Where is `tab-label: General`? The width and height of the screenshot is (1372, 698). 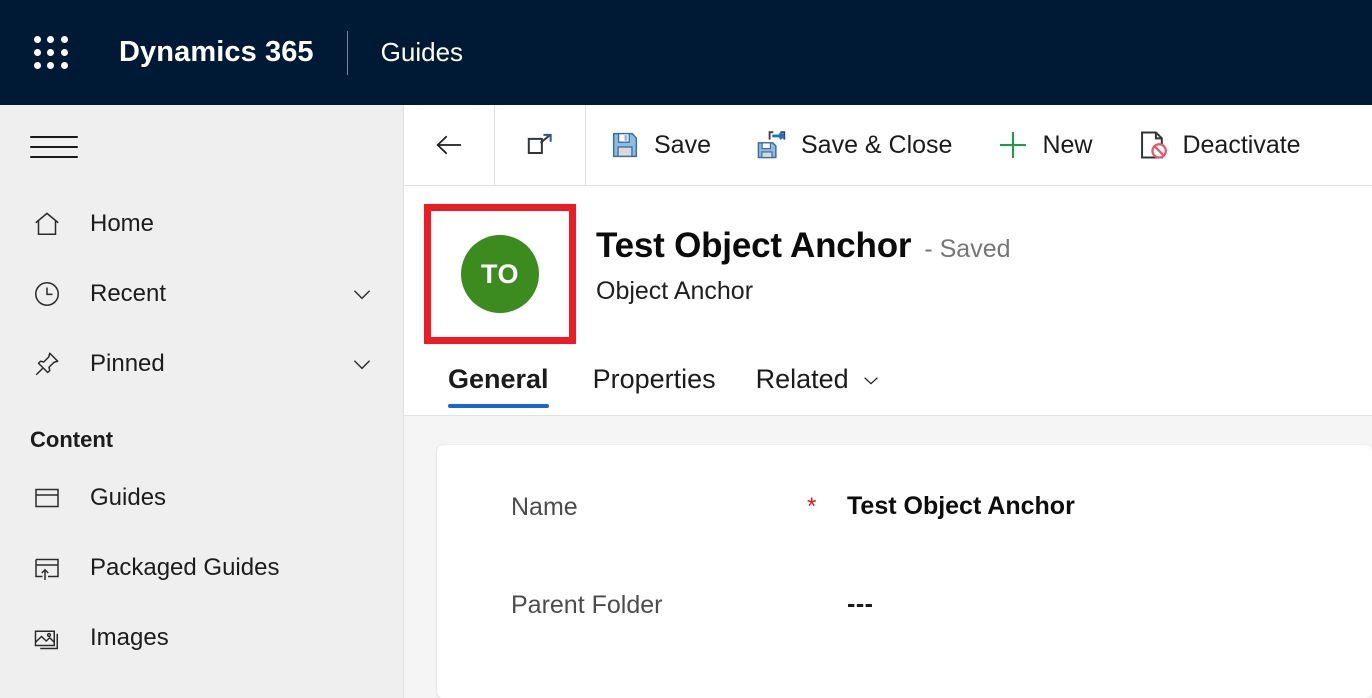 tab-label: General is located at coordinates (498, 379).